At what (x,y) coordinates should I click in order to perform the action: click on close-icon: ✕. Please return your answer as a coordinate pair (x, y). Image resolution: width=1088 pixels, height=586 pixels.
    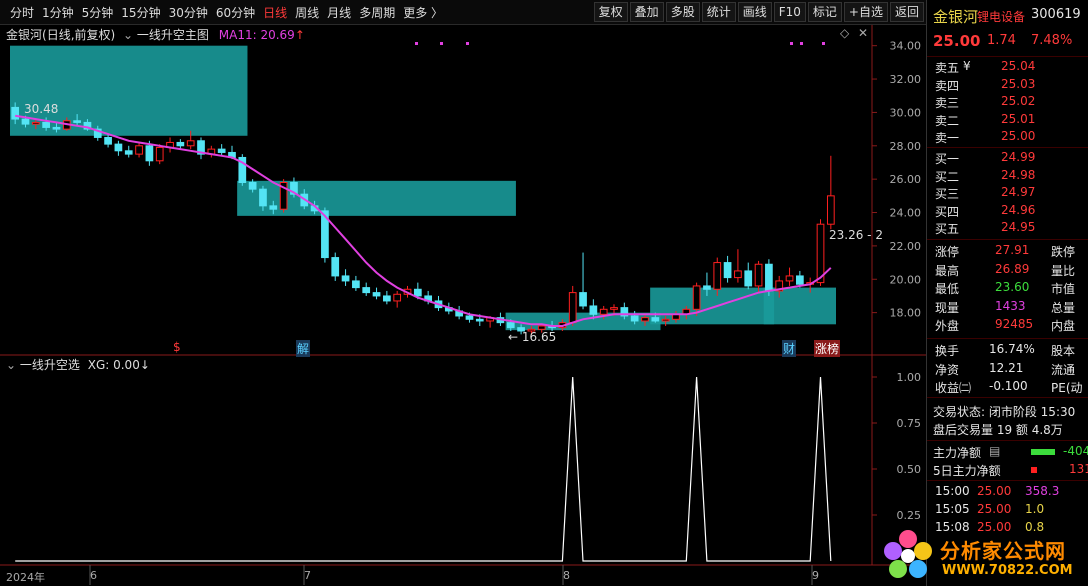
    Looking at the image, I should click on (863, 33).